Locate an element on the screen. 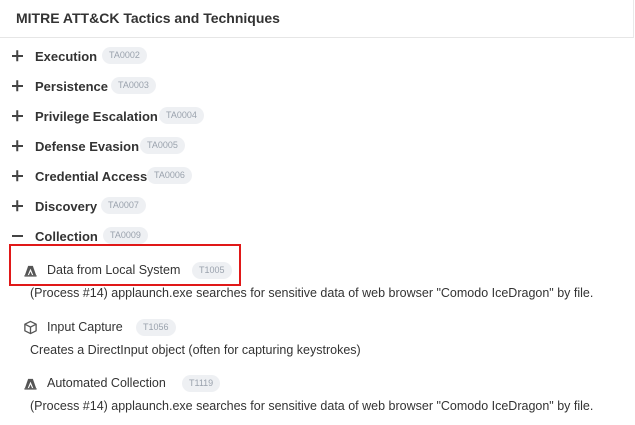 The width and height of the screenshot is (635, 425). tactic-id-badge: TA0006 is located at coordinates (169, 175).